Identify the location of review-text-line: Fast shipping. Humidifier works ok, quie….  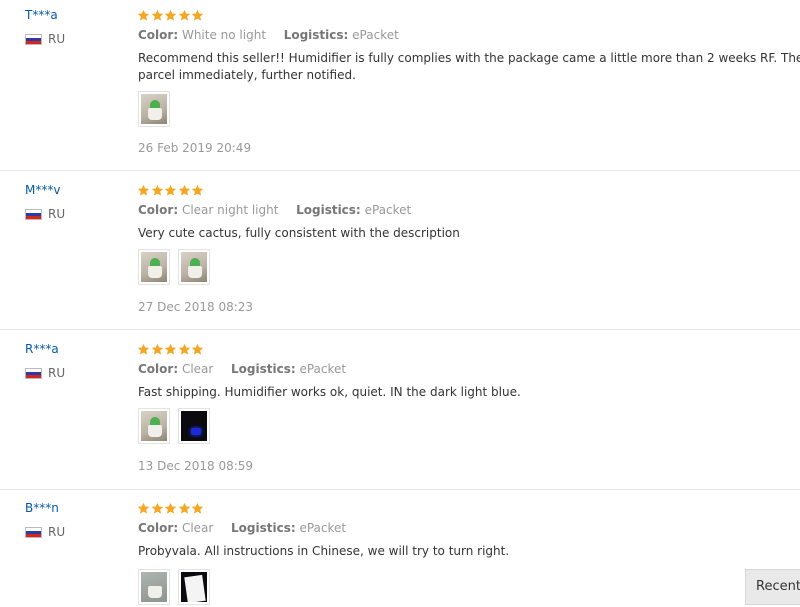
(329, 392).